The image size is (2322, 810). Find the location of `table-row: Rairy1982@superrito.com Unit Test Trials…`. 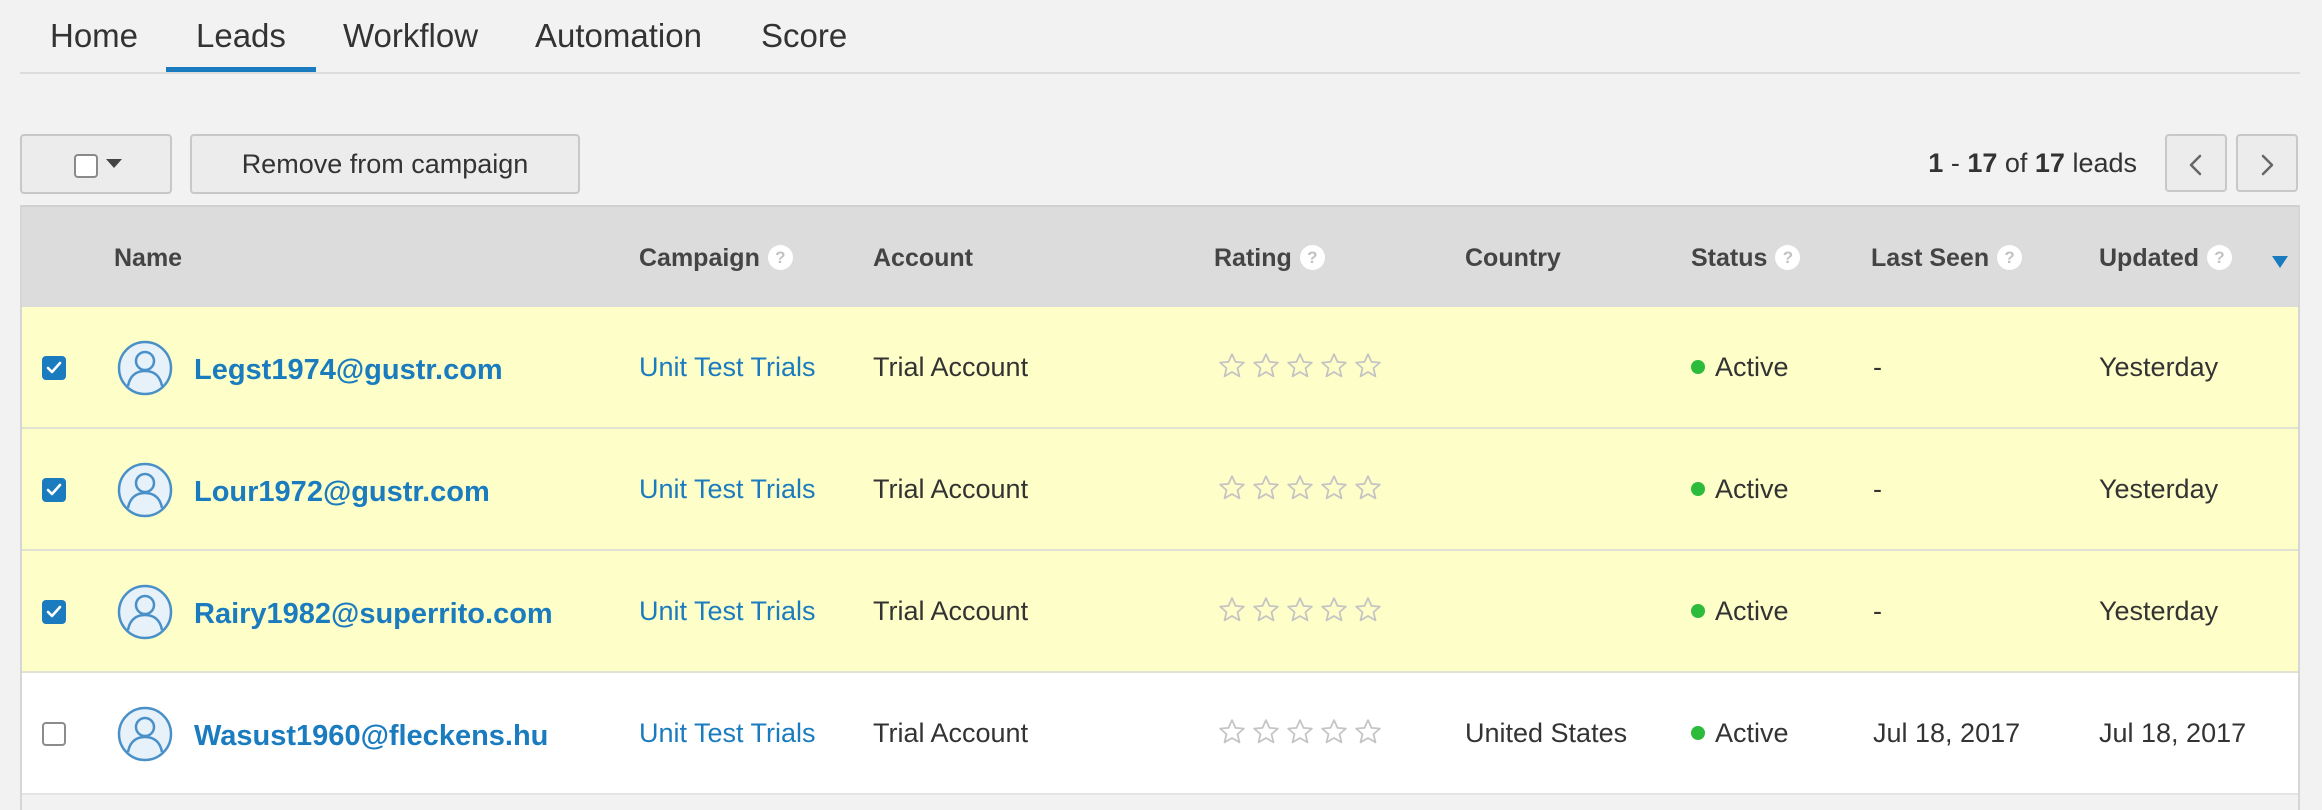

table-row: Rairy1982@superrito.com Unit Test Trials… is located at coordinates (1160, 612).